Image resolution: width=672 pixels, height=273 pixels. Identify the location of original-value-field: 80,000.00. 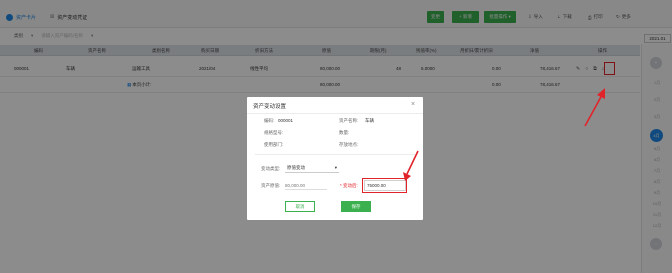
(306, 185).